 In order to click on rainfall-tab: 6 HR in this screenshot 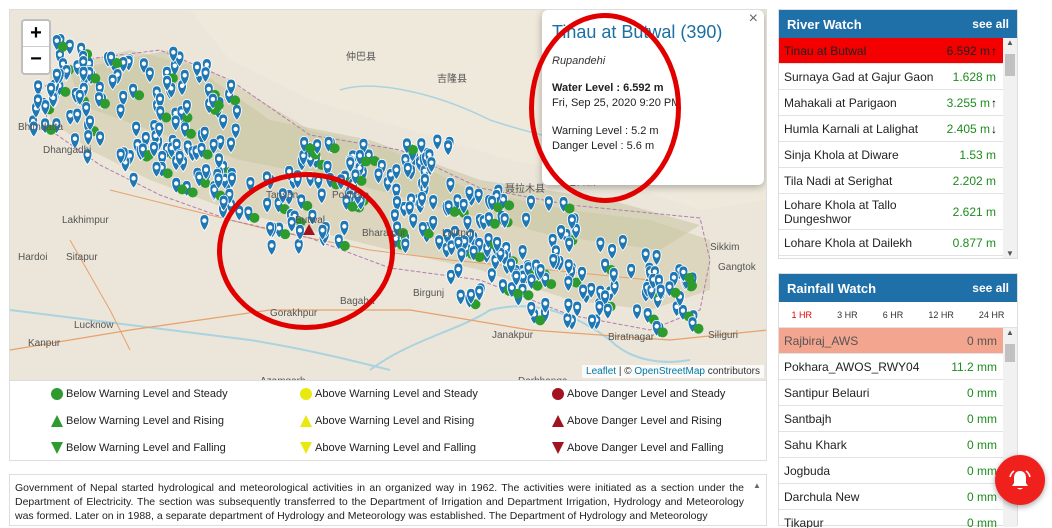, I will do `click(893, 315)`.